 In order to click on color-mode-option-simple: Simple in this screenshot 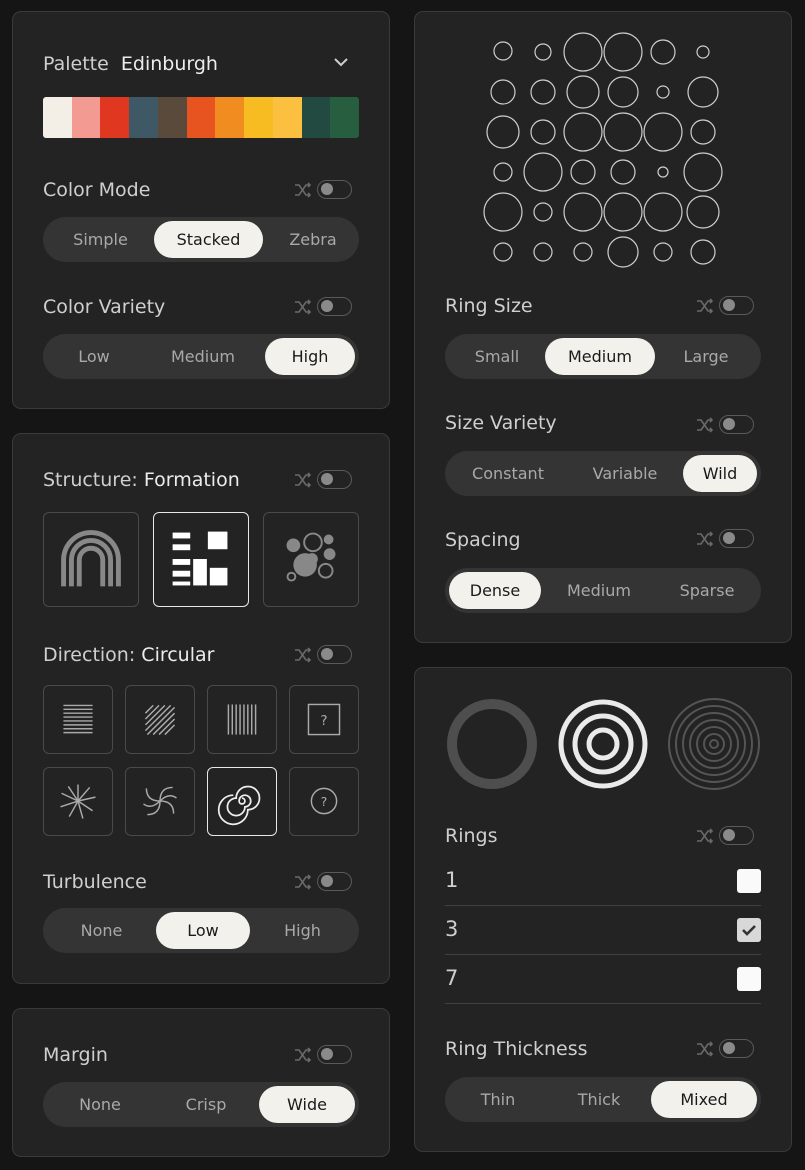, I will do `click(100, 239)`.